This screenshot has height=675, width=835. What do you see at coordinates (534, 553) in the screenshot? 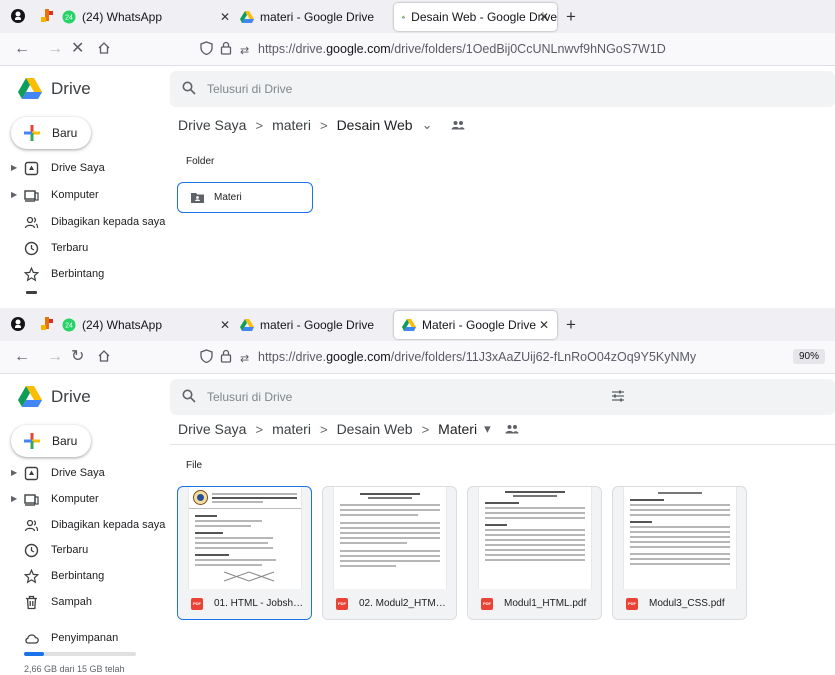
I see `file-card: PDF Modul1_HTML.pdf` at bounding box center [534, 553].